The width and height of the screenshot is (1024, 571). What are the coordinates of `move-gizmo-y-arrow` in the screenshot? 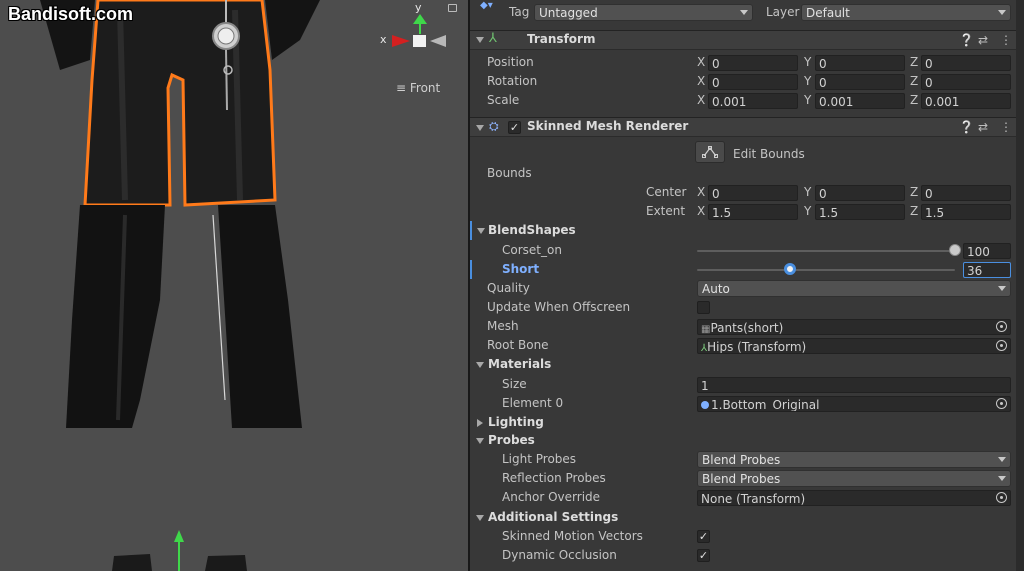 It's located at (179, 536).